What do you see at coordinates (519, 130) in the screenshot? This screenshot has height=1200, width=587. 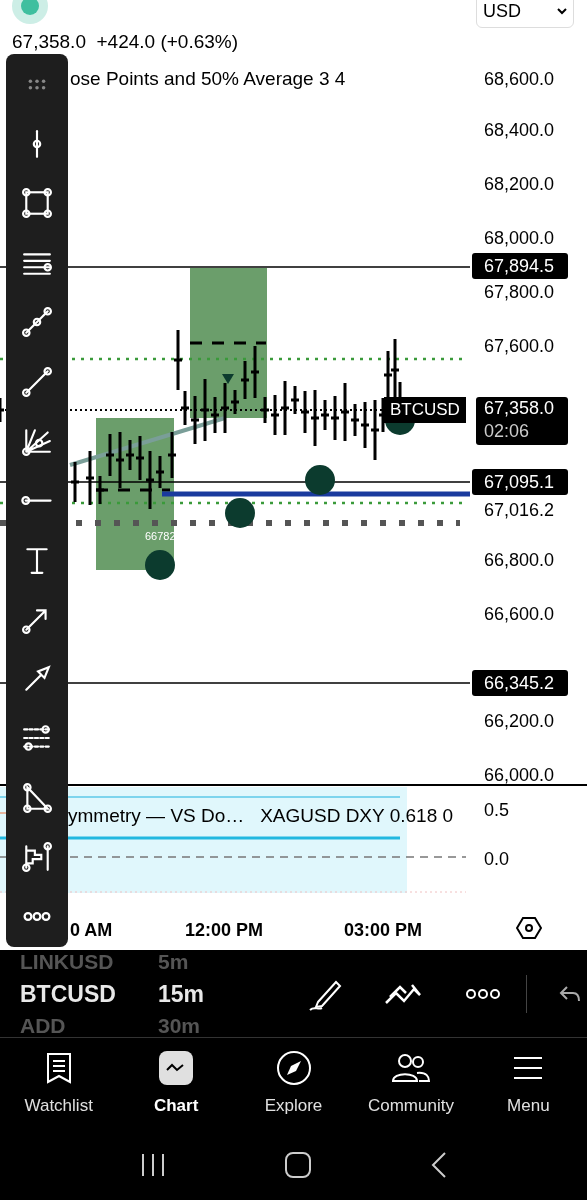 I see `price-axis-label: 68,400.0` at bounding box center [519, 130].